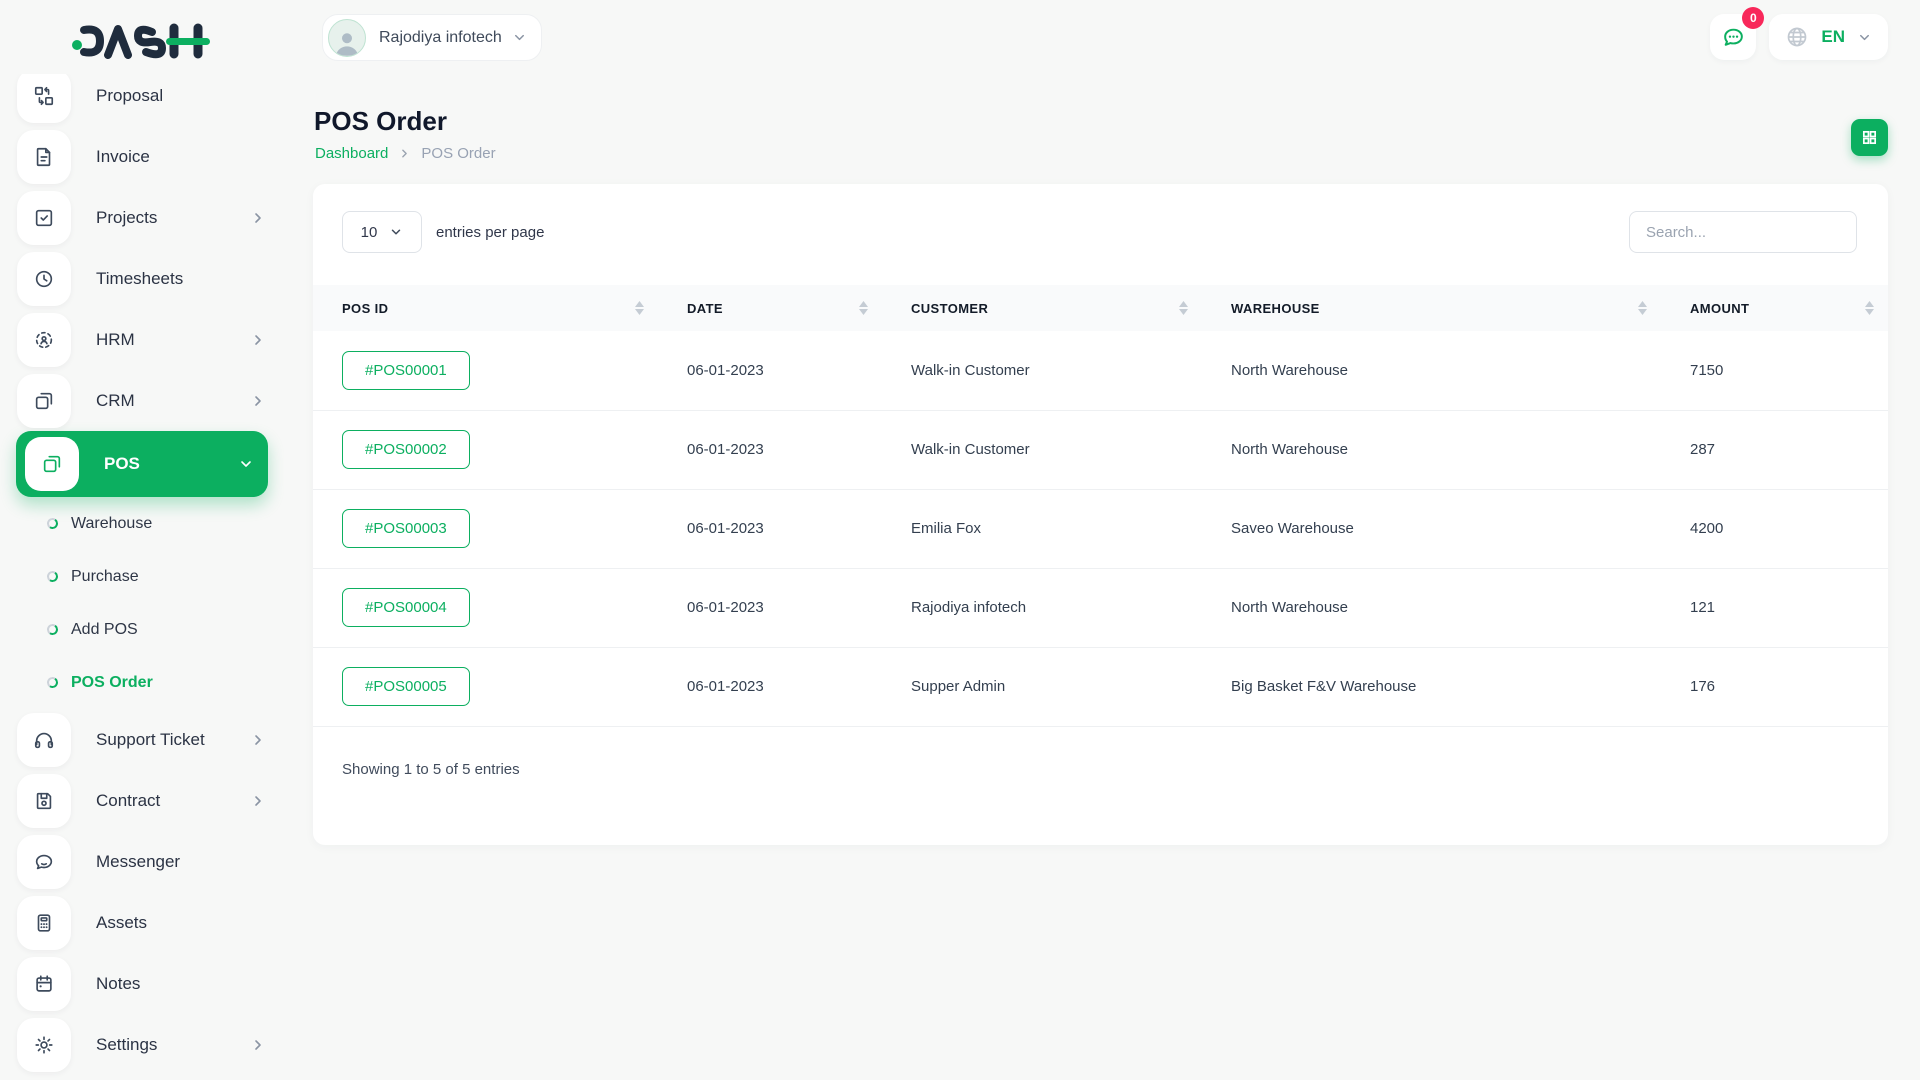  Describe the element at coordinates (1774, 308) in the screenshot. I see `column-header-amount: AMOUNT` at that location.